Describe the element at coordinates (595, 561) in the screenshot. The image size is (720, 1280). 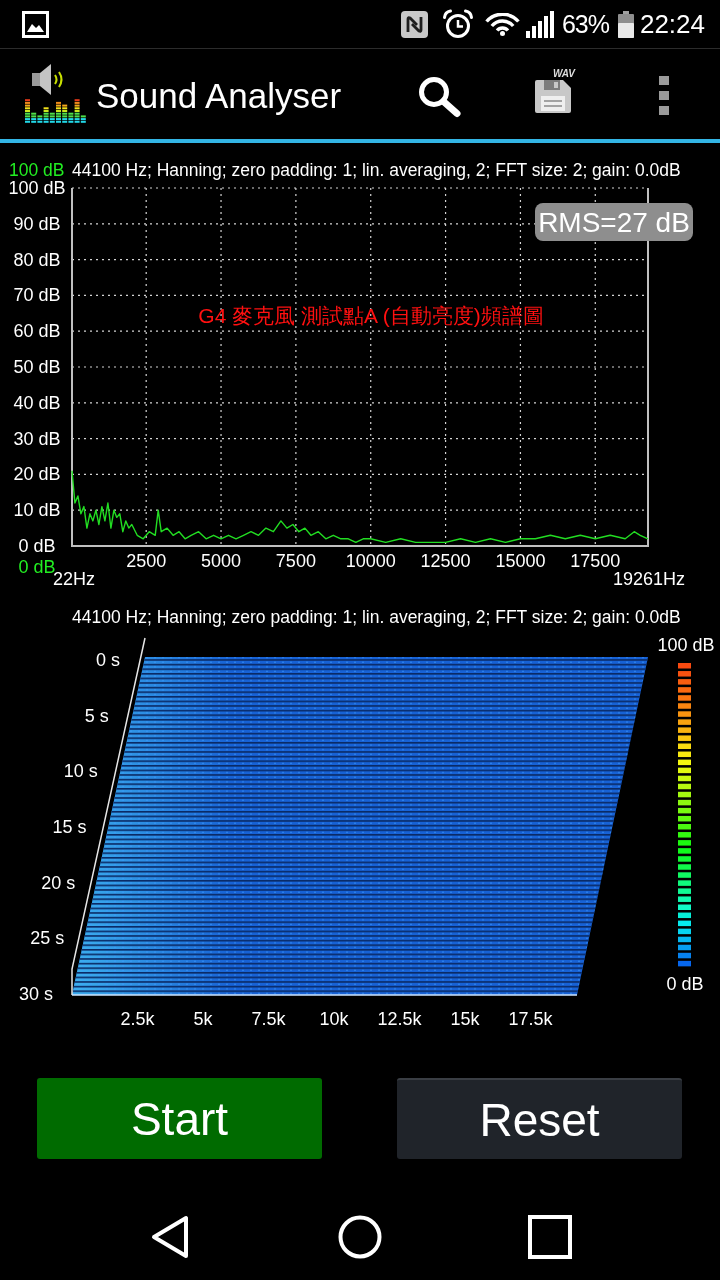
I see `x-axis-label: 17500` at that location.